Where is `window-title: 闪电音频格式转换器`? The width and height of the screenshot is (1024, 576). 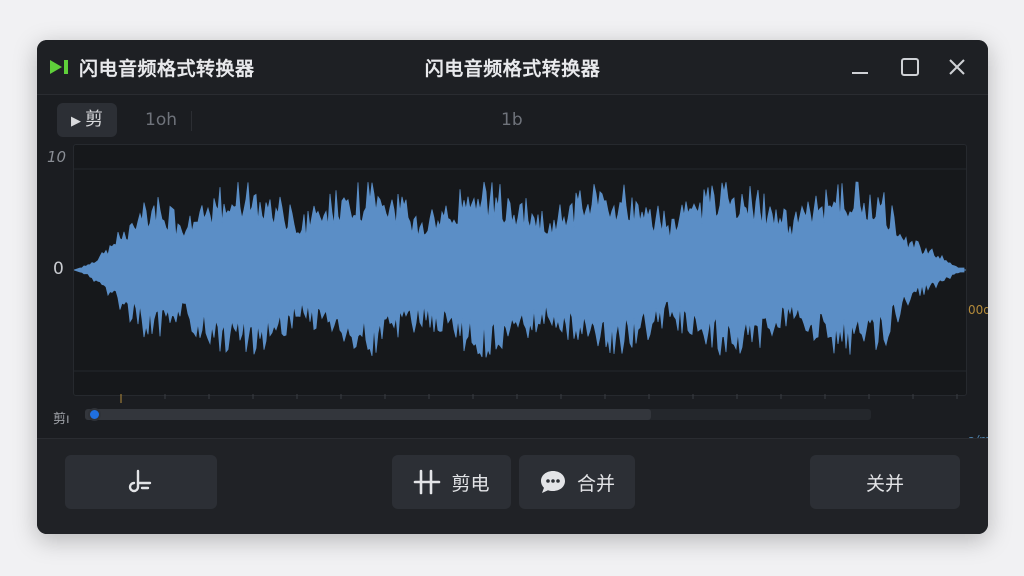
window-title: 闪电音频格式转换器 is located at coordinates (512, 69).